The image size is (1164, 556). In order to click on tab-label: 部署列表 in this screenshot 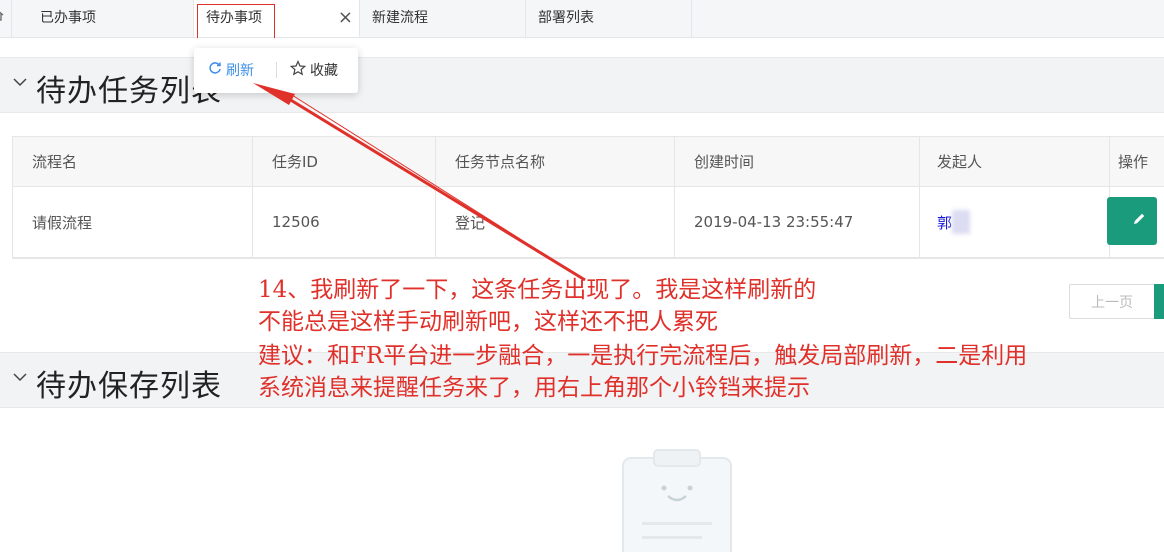, I will do `click(566, 18)`.